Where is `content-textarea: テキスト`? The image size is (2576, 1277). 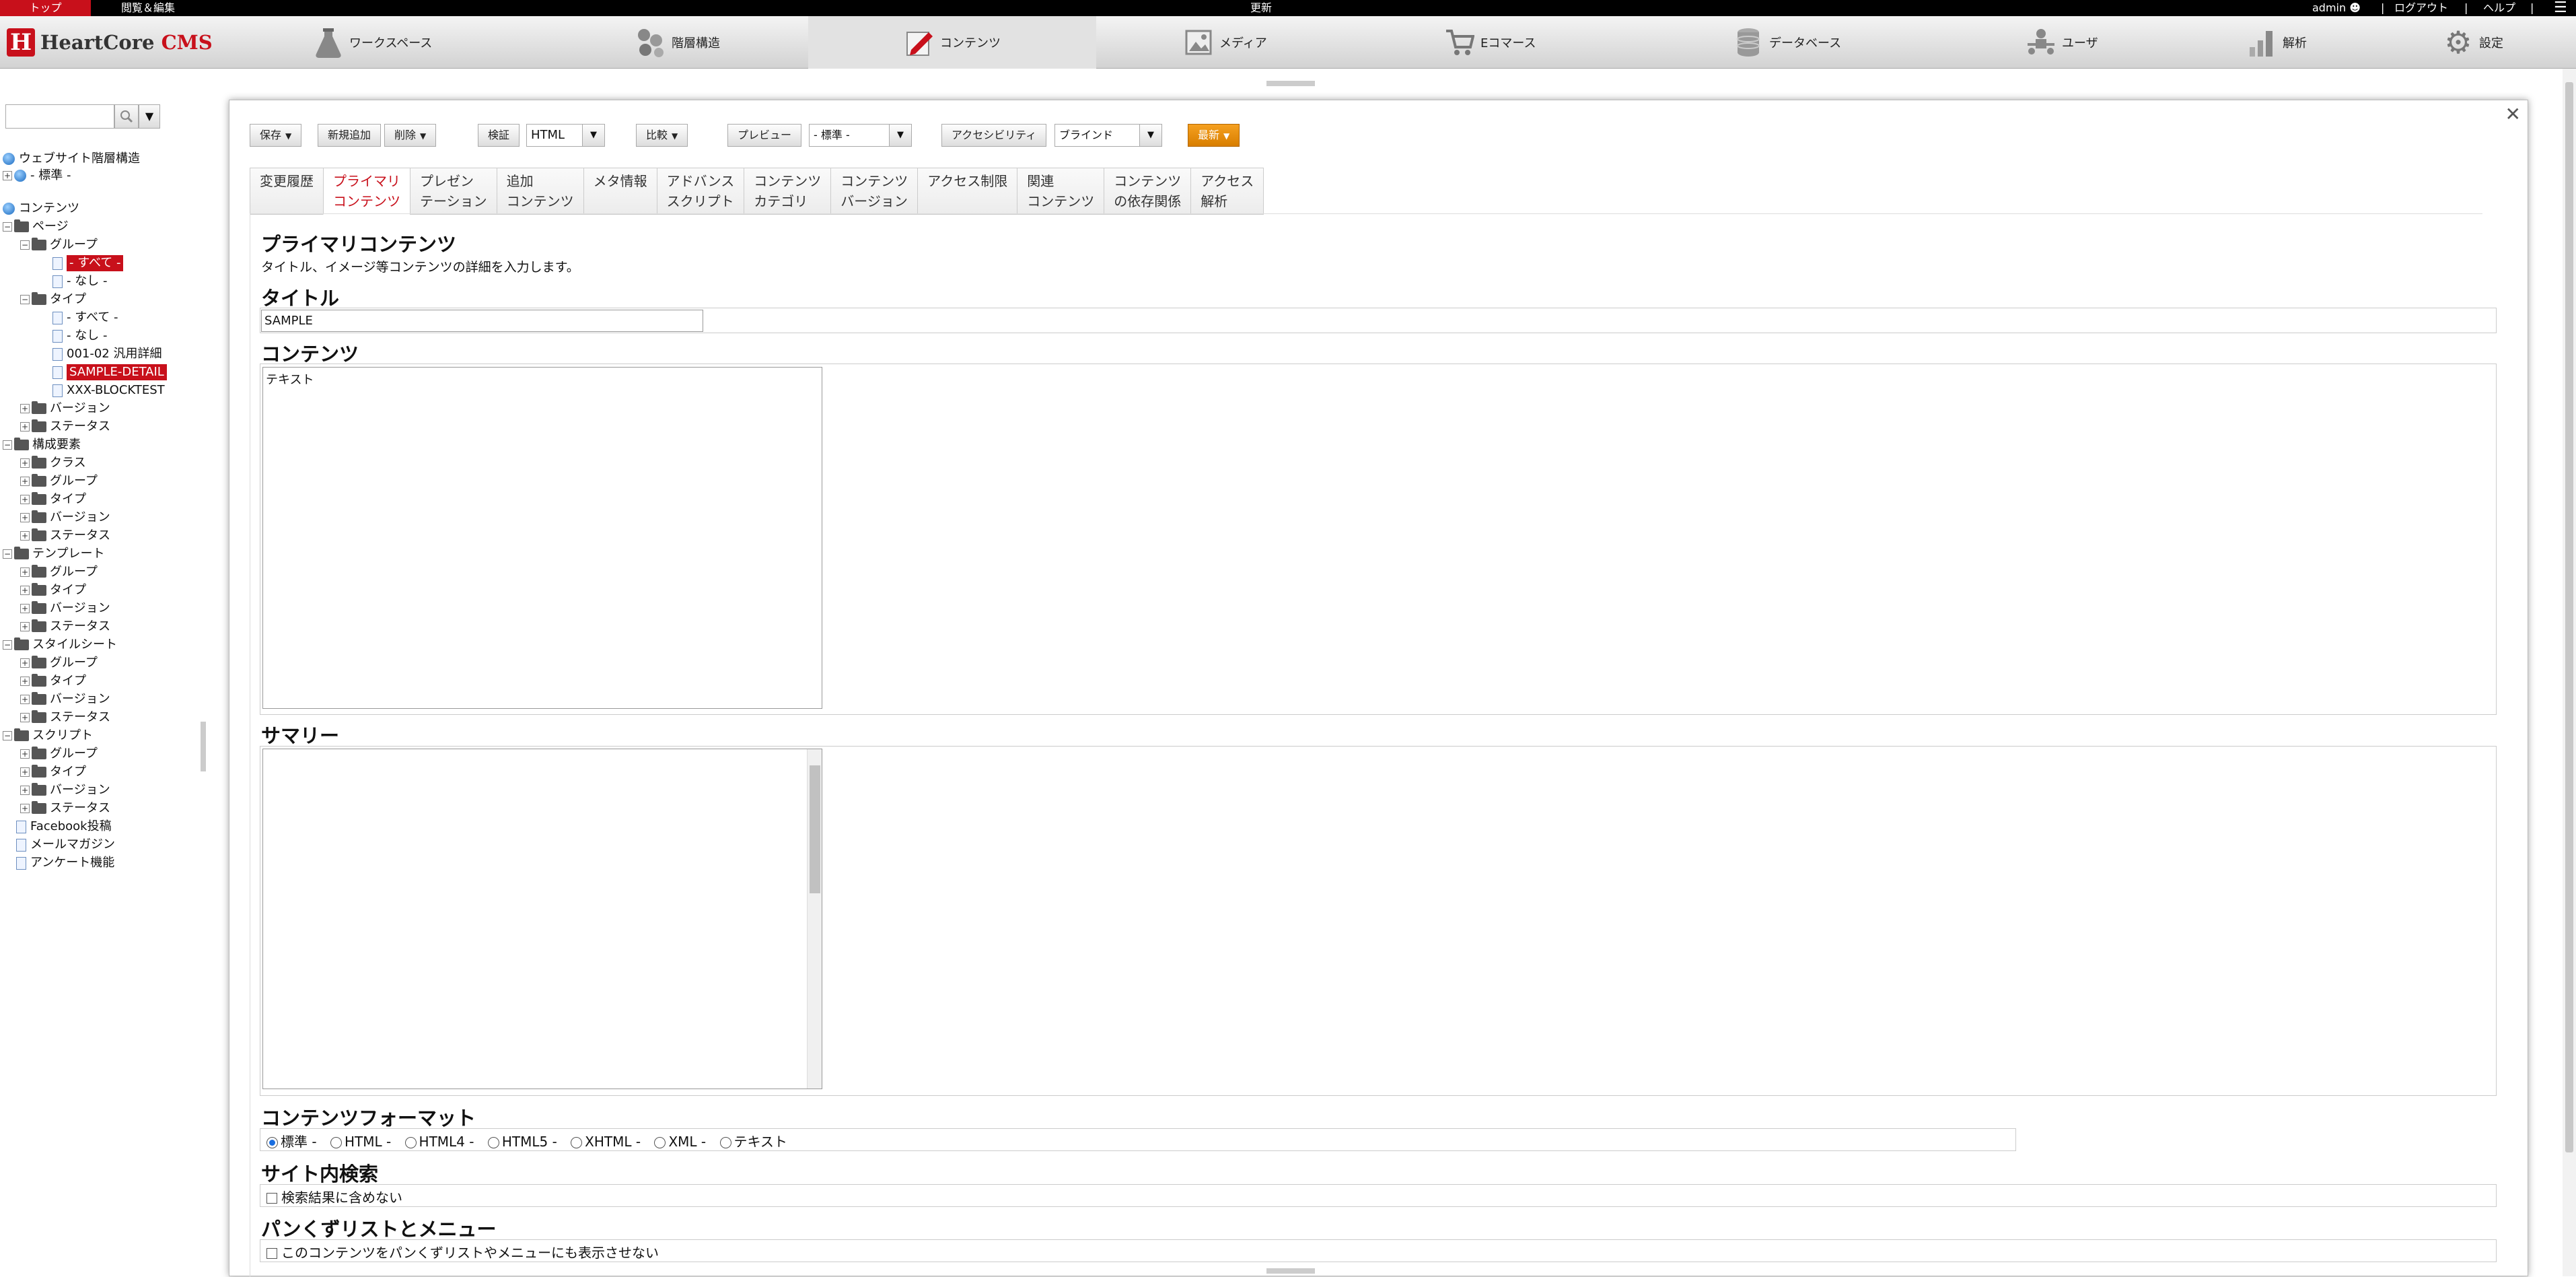 content-textarea: テキスト is located at coordinates (542, 538).